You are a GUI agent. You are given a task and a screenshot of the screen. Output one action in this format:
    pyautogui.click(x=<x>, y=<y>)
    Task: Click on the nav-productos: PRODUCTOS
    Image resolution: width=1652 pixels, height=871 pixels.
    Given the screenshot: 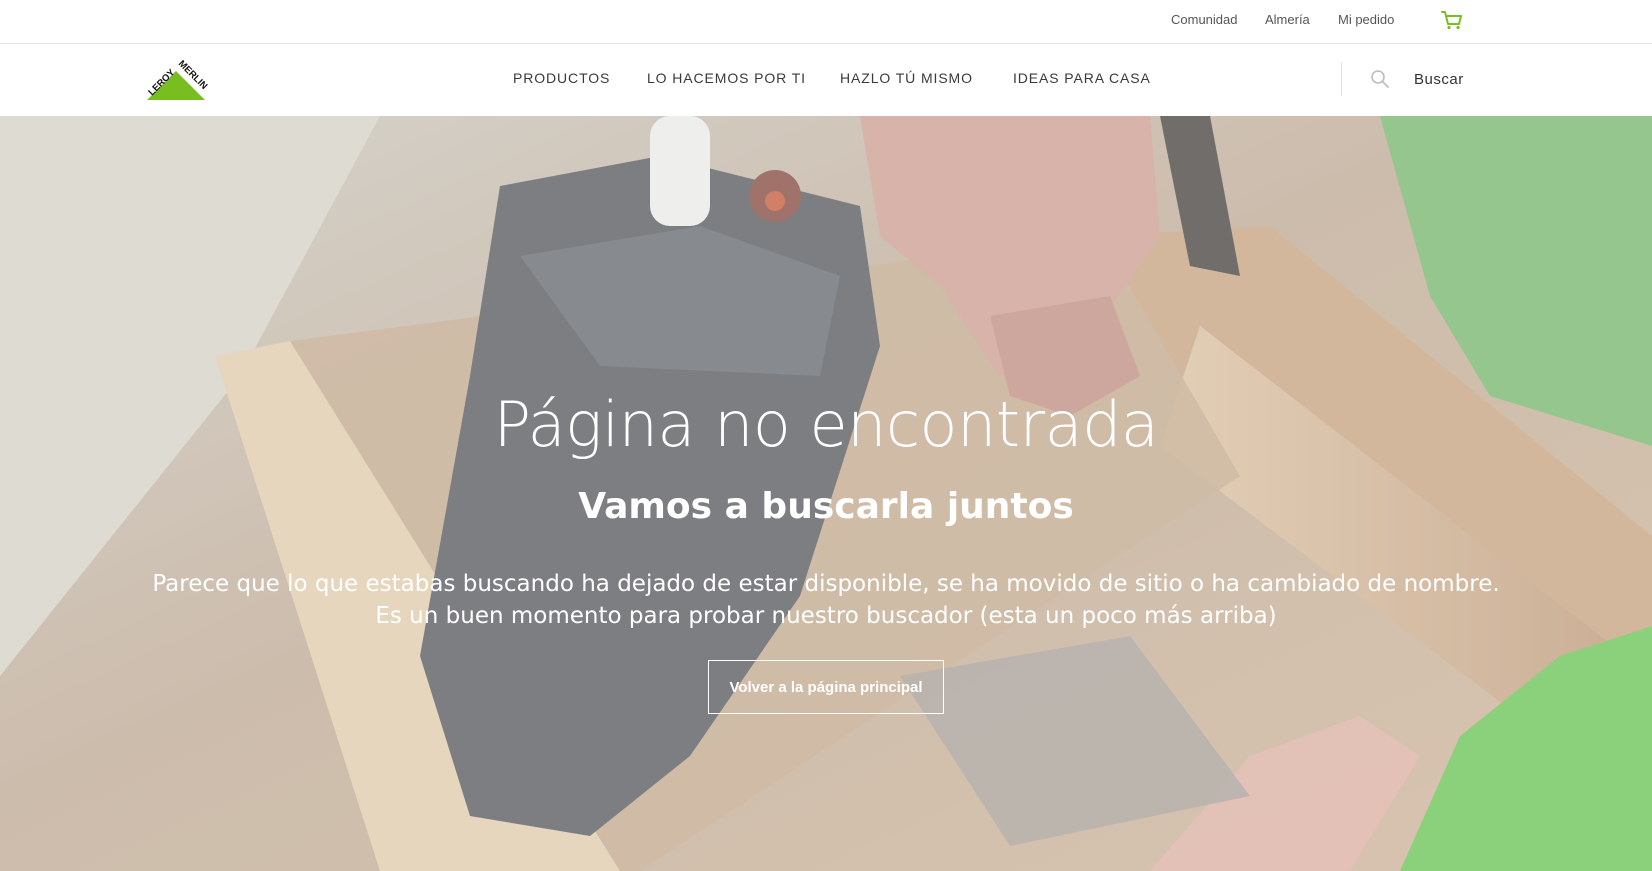 What is the action you would take?
    pyautogui.click(x=561, y=78)
    